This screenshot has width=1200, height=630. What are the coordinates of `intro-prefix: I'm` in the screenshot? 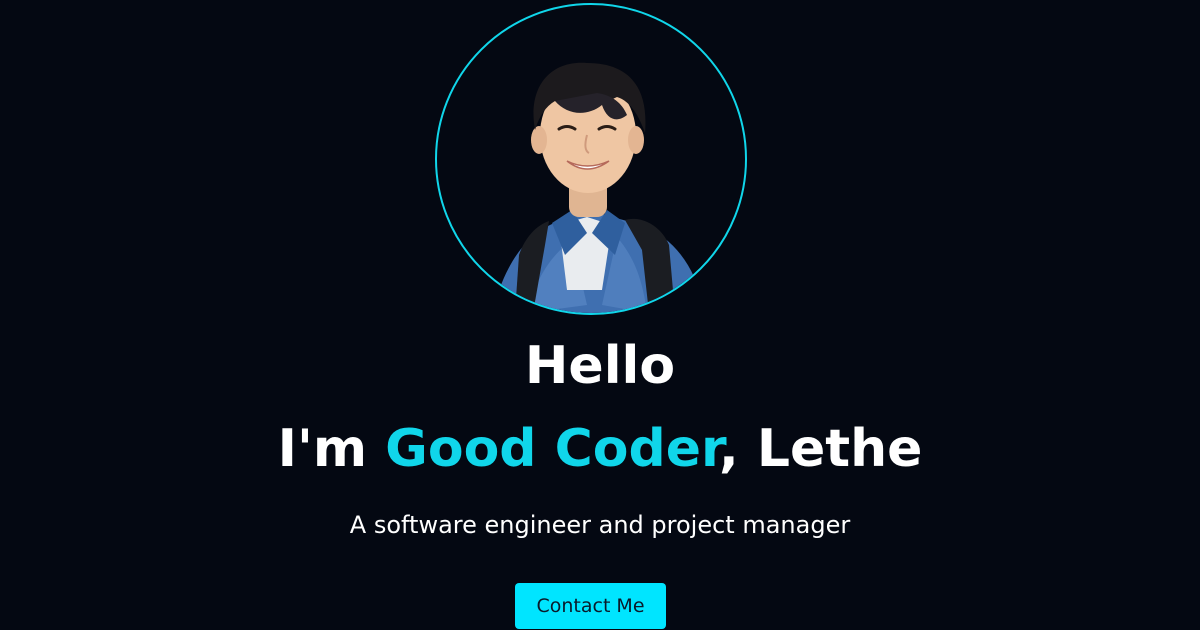 It's located at (331, 449).